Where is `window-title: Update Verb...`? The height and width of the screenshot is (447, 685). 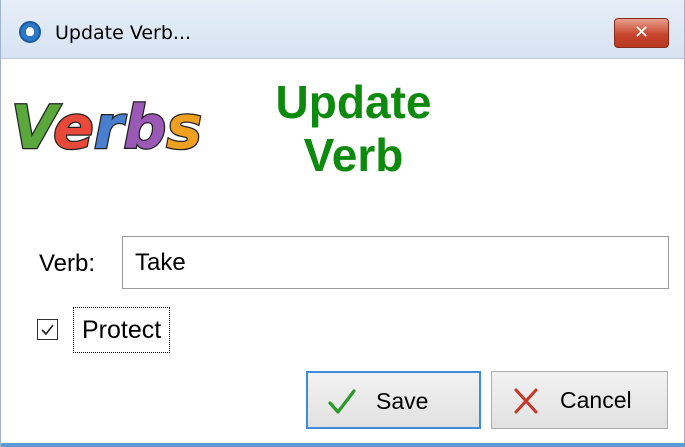
window-title: Update Verb... is located at coordinates (123, 33).